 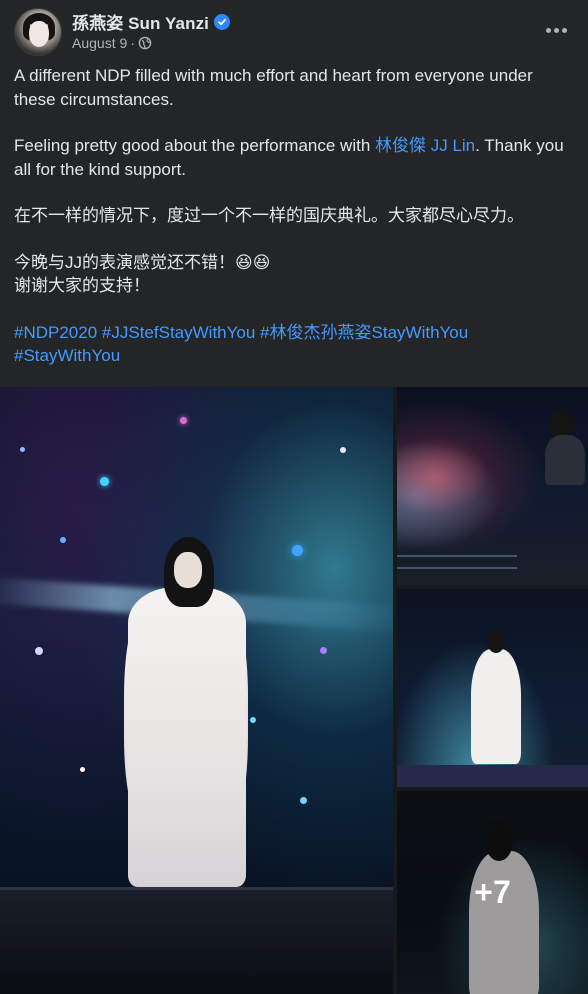 I want to click on hashtag-link: #林俊杰孙燕姿StayWithYou, so click(x=364, y=332).